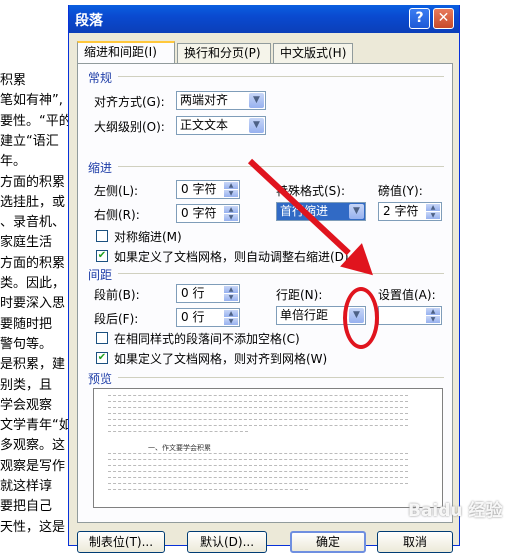 The width and height of the screenshot is (524, 553). I want to click on space-after-spinner: 0 行 ▲ ▼, so click(208, 317).